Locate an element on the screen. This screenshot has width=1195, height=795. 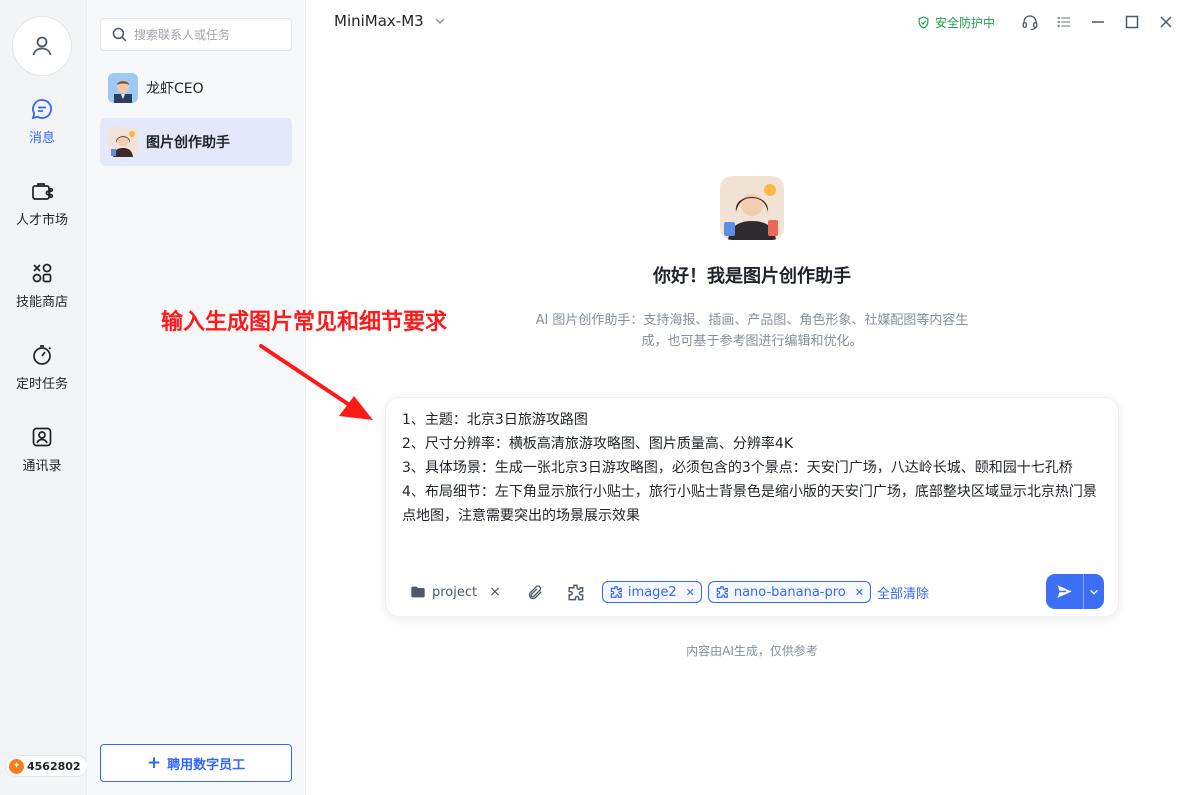
hire-digital-employee-button: + 聘用数字员工 is located at coordinates (196, 763).